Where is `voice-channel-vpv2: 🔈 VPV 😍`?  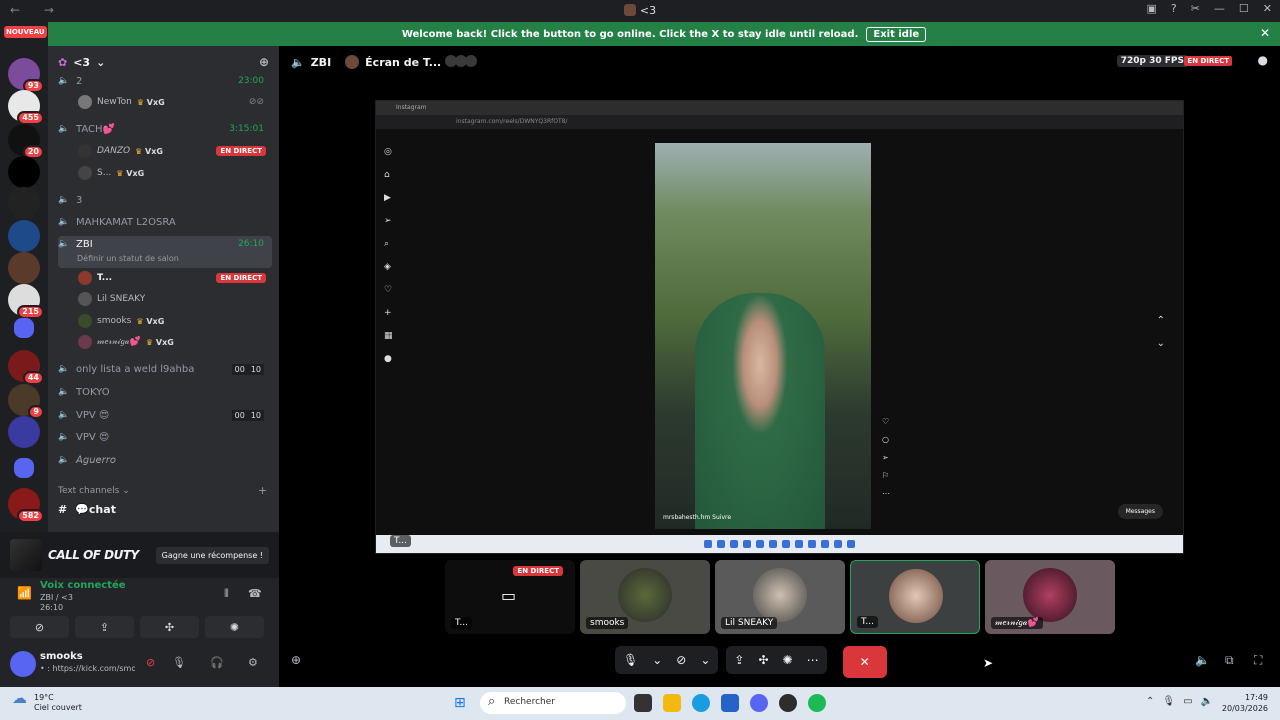
voice-channel-vpv2: 🔈 VPV 😍 is located at coordinates (165, 437).